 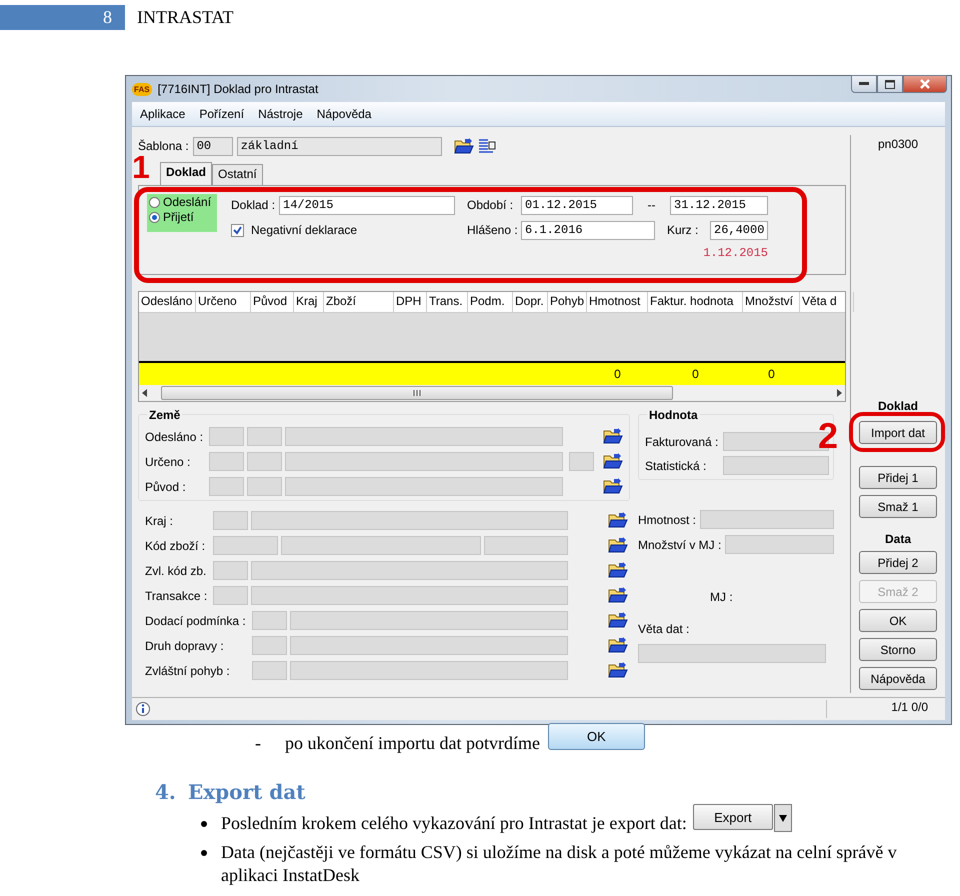 I want to click on action-button: Smaž 1, so click(x=898, y=506).